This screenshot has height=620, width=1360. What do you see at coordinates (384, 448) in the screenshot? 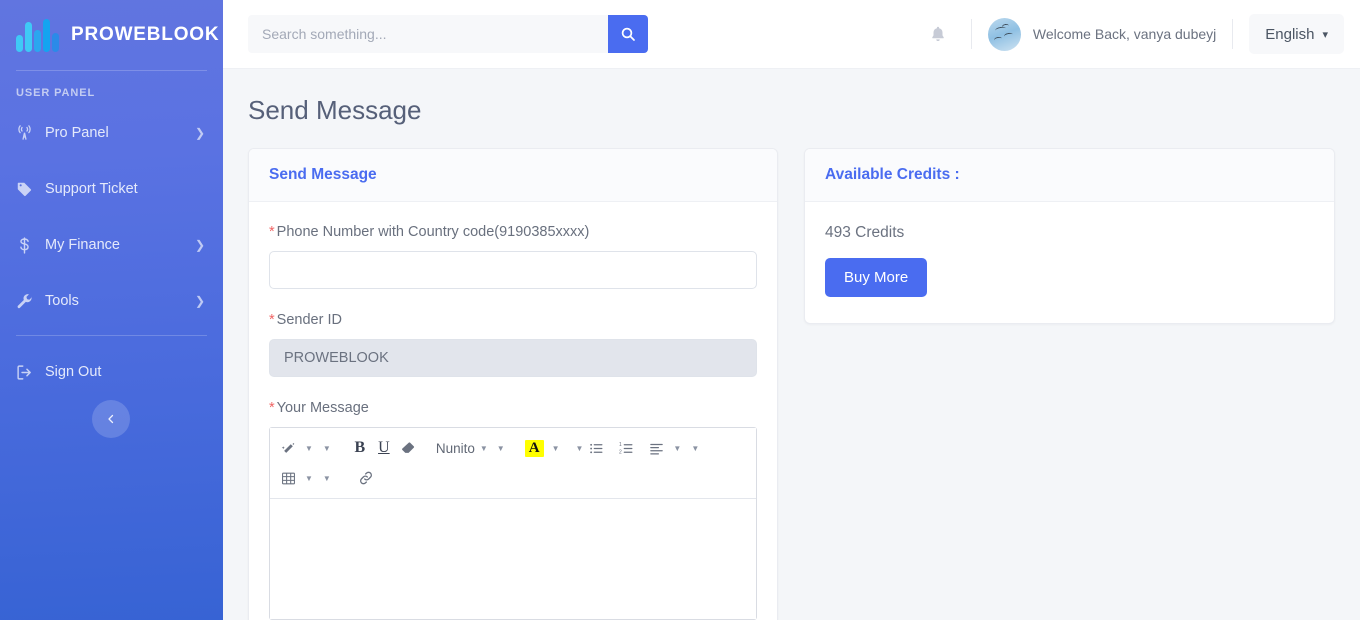
I see `underline-icon: U` at bounding box center [384, 448].